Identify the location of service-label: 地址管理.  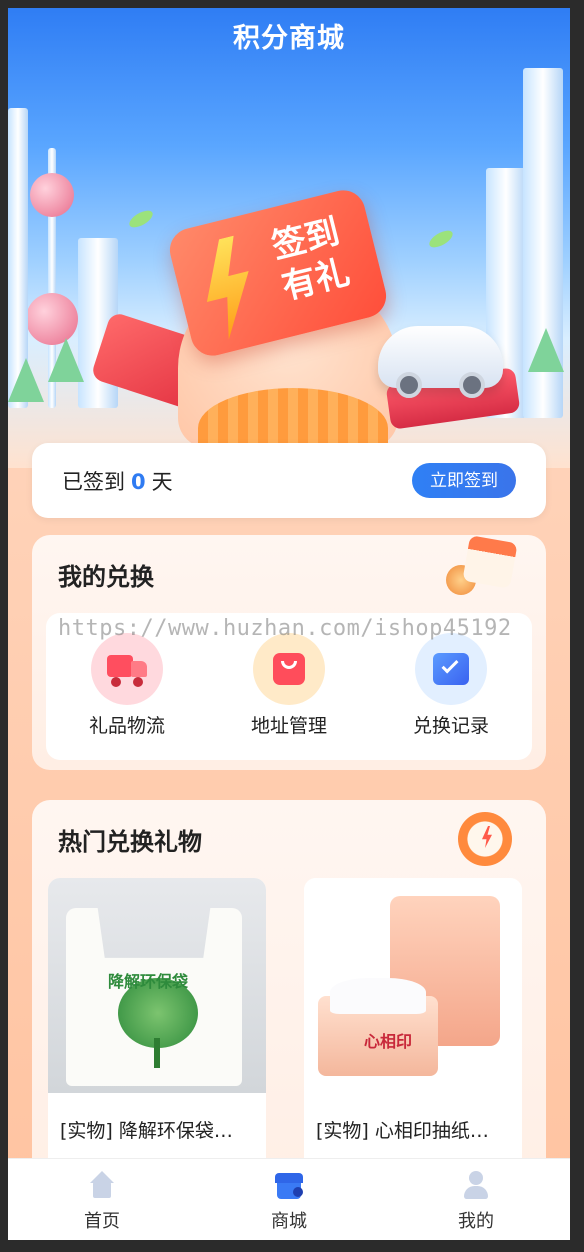
(288, 726).